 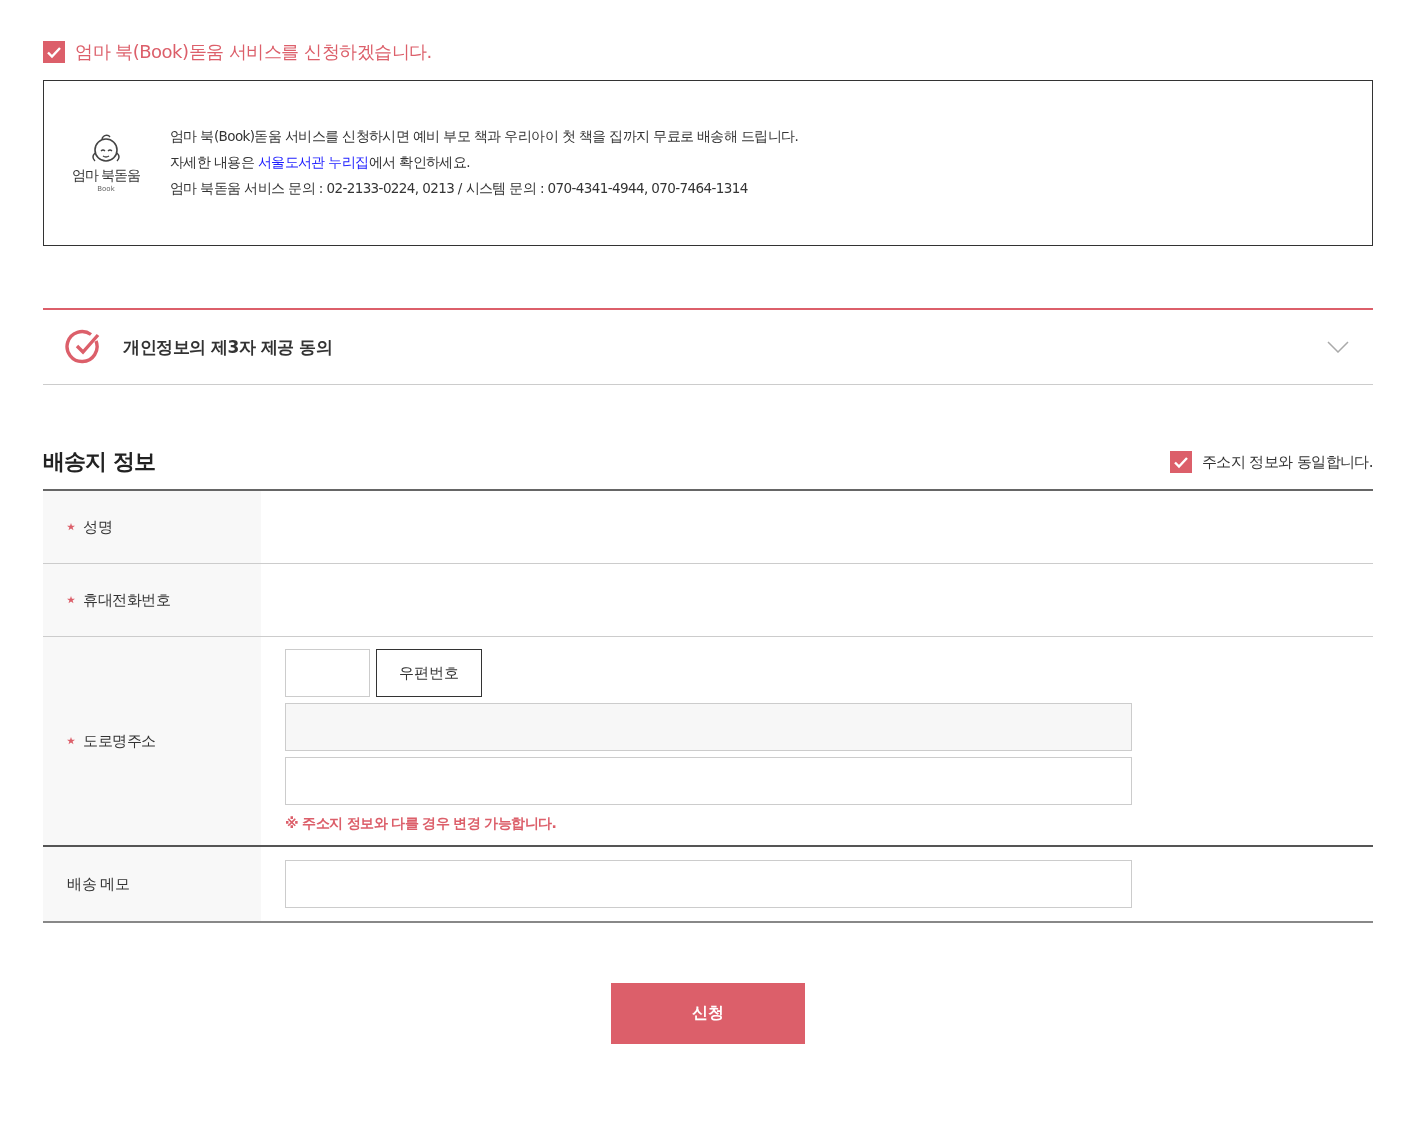 I want to click on postcode-field, so click(x=327, y=673).